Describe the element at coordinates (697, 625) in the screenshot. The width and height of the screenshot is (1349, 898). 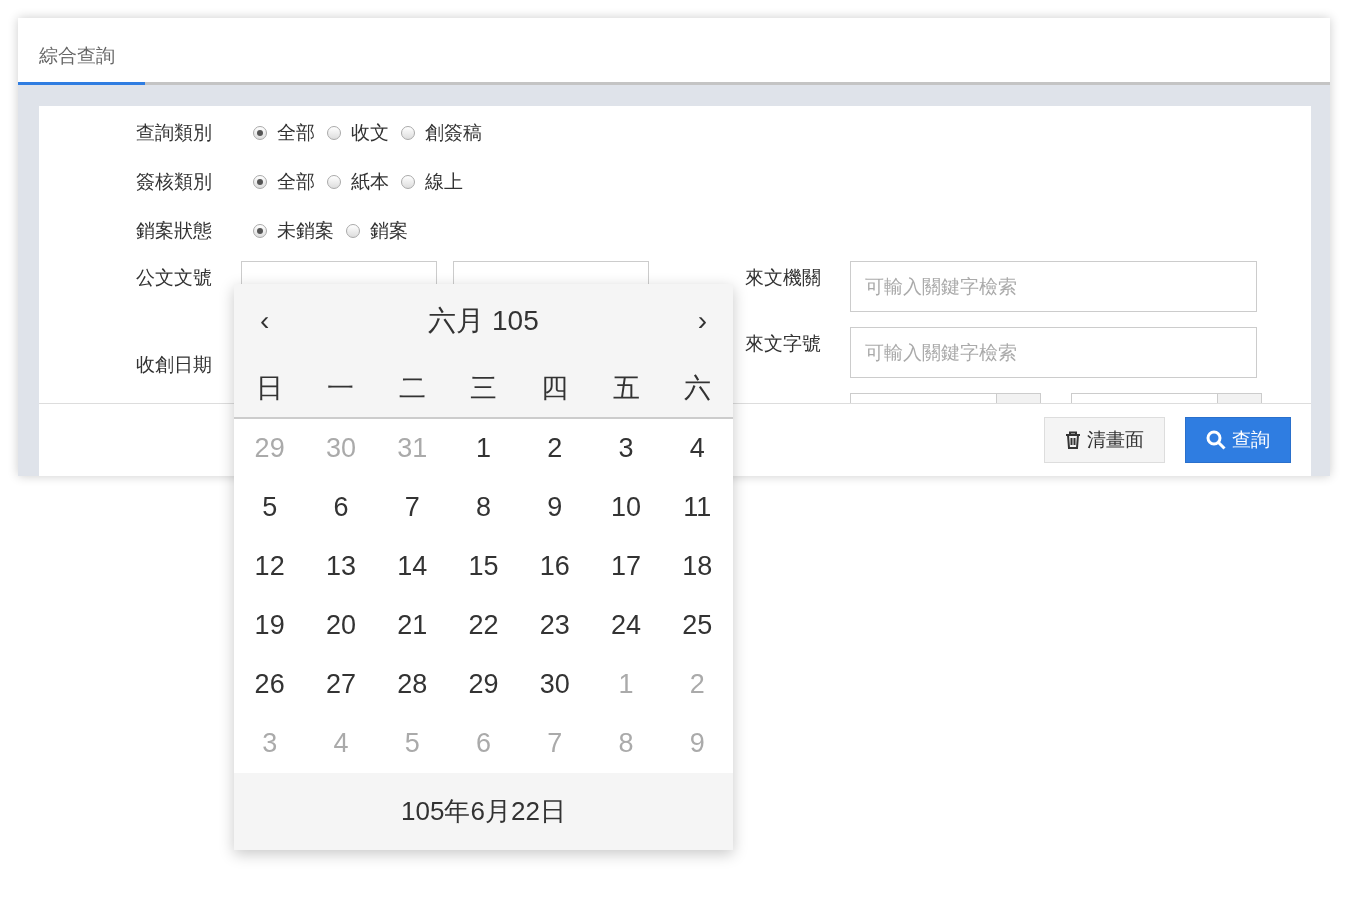
I see `calendar-day: 25` at that location.